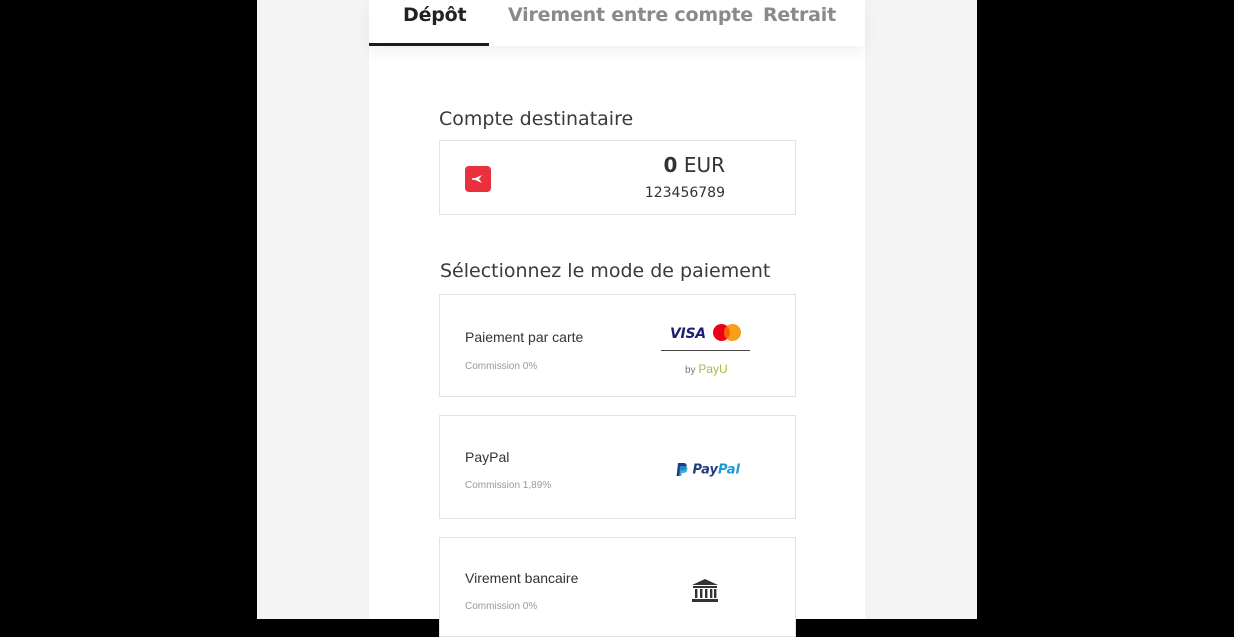  I want to click on account-balance: 0 EUR, so click(694, 165).